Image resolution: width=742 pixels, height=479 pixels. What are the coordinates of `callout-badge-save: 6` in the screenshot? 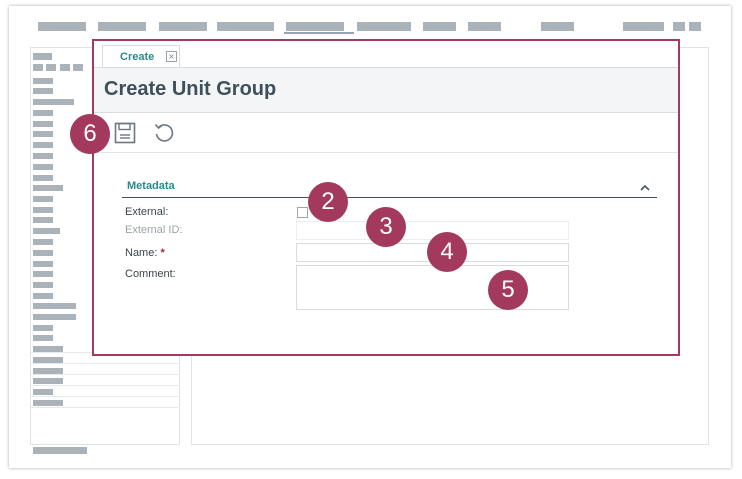 It's located at (90, 134).